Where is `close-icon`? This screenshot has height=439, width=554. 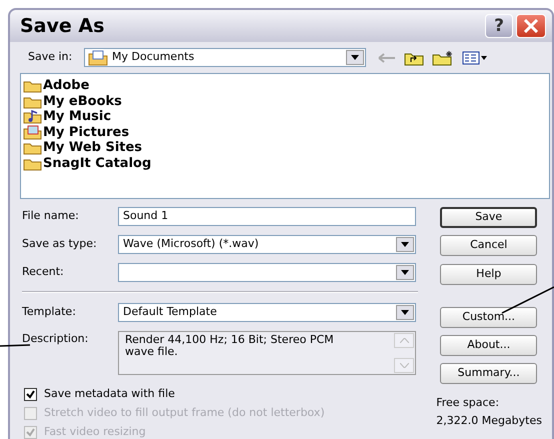 close-icon is located at coordinates (531, 26).